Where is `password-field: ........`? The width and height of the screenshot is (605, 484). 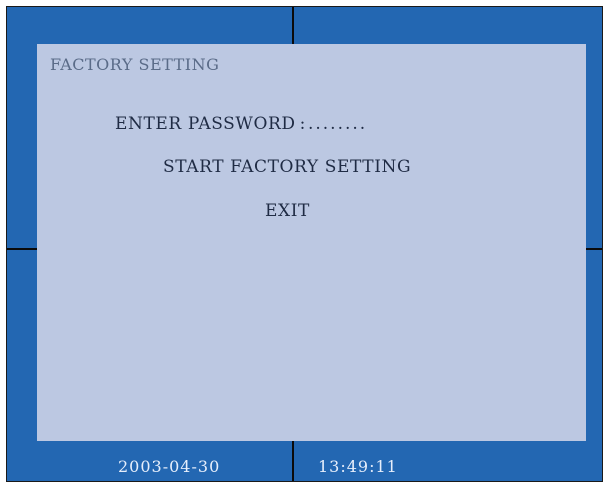 password-field: ........ is located at coordinates (337, 124).